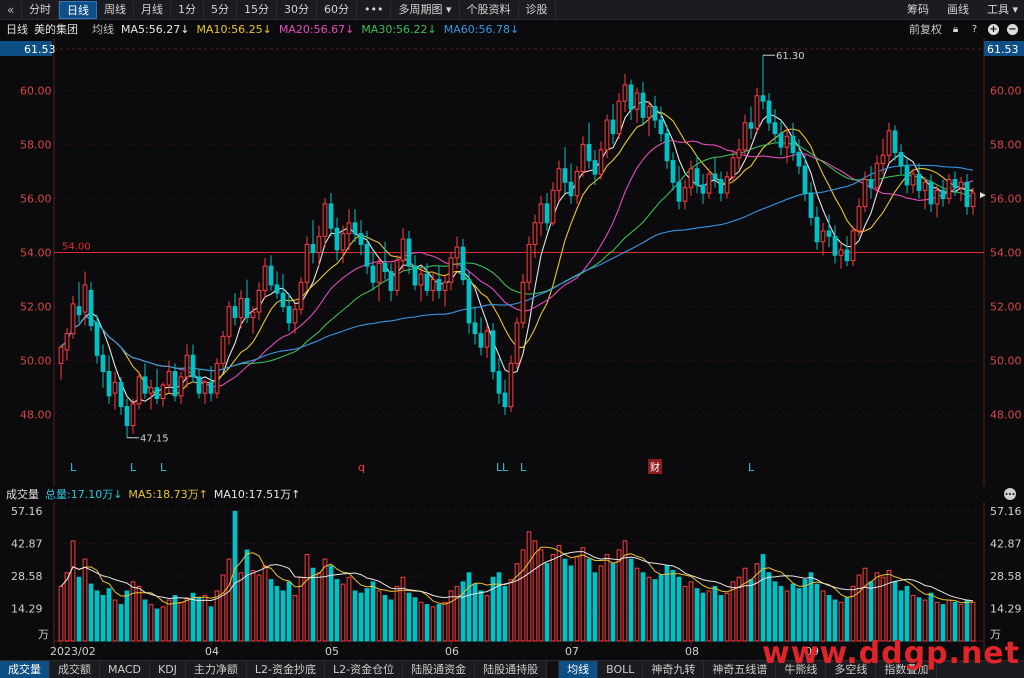  I want to click on volume-title: 成交量, so click(22, 494).